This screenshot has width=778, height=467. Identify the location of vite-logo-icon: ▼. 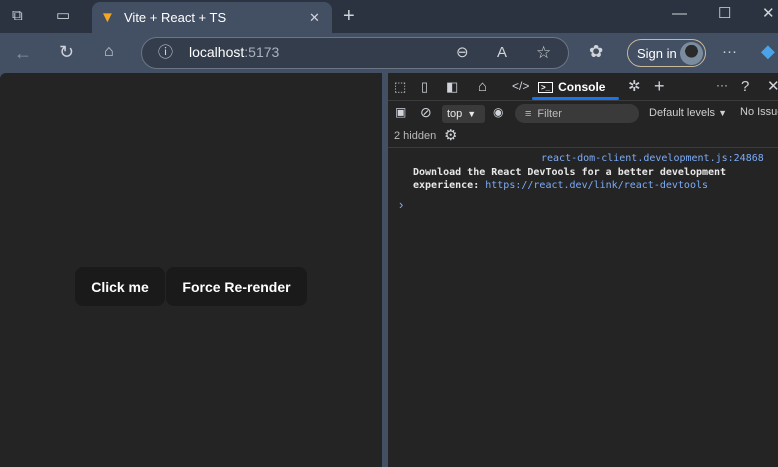
(107, 17).